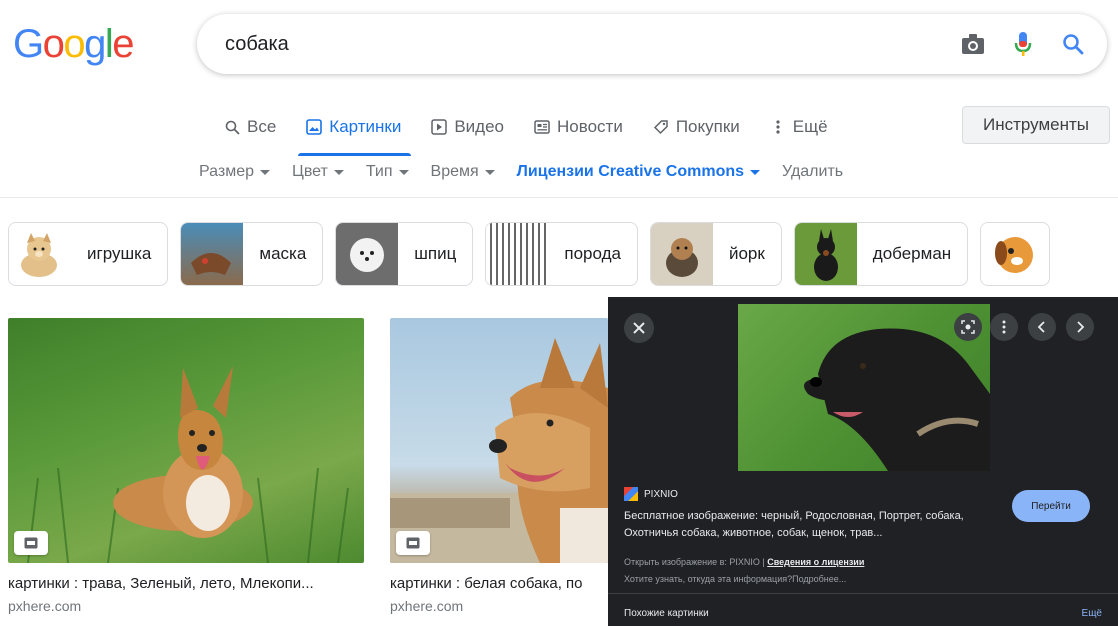 Image resolution: width=1118 pixels, height=626 pixels. What do you see at coordinates (912, 253) in the screenshot?
I see `chip-label: доберман` at bounding box center [912, 253].